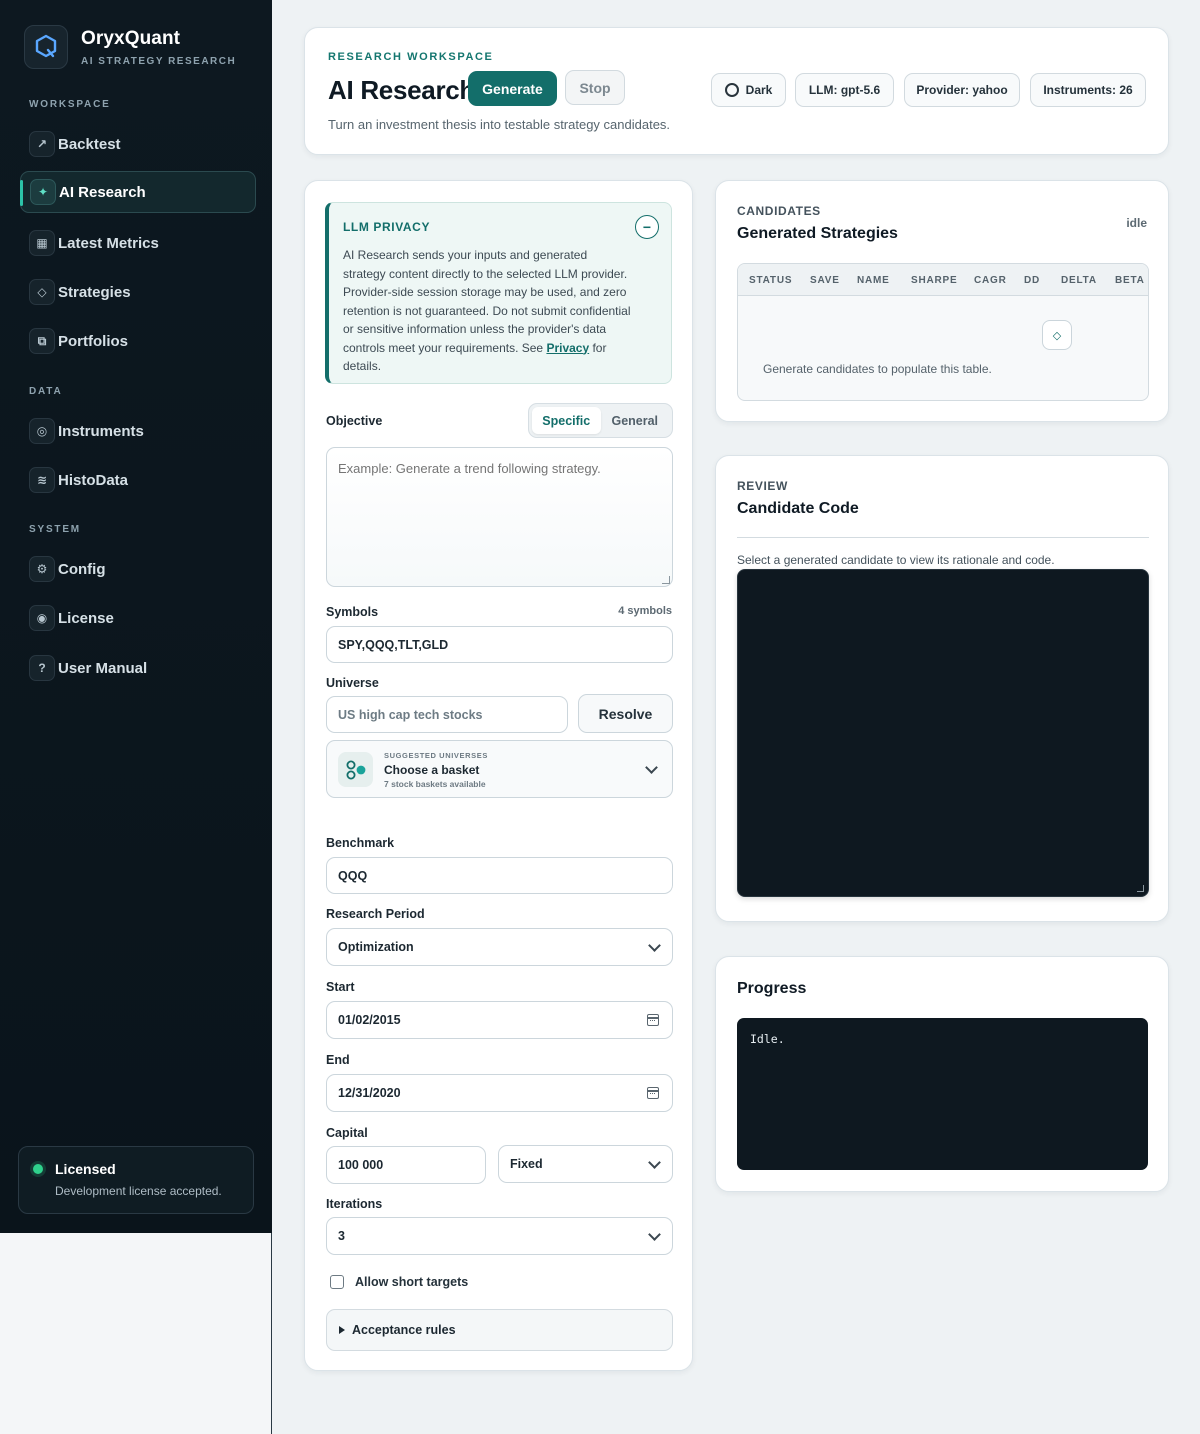 The width and height of the screenshot is (1200, 1434). What do you see at coordinates (86, 618) in the screenshot?
I see `sidebar-item-label: License` at bounding box center [86, 618].